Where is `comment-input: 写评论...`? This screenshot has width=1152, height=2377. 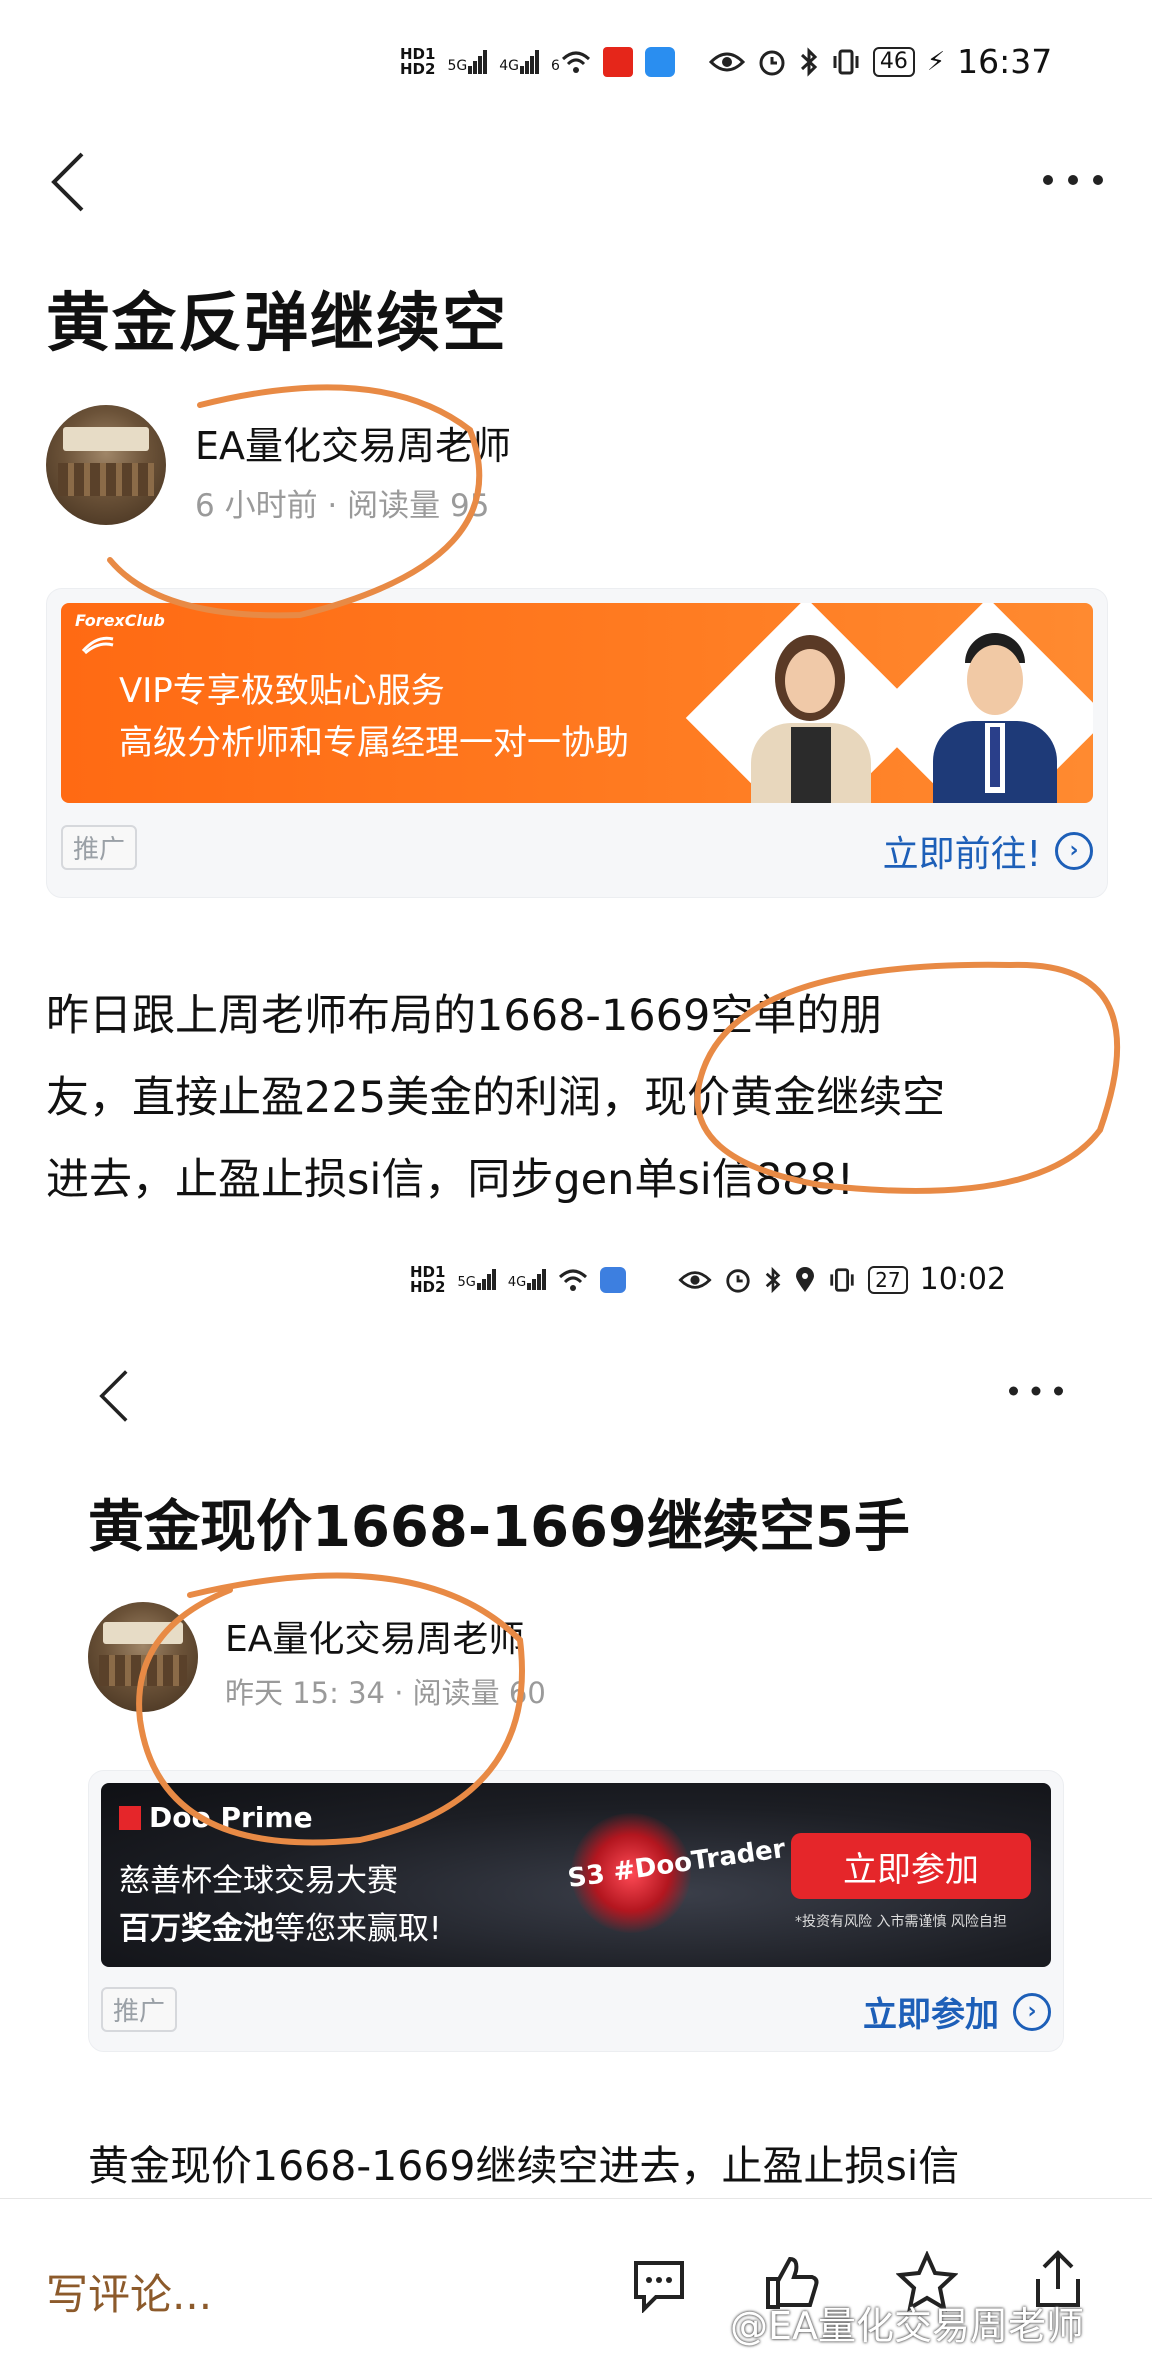 comment-input: 写评论... is located at coordinates (129, 2291).